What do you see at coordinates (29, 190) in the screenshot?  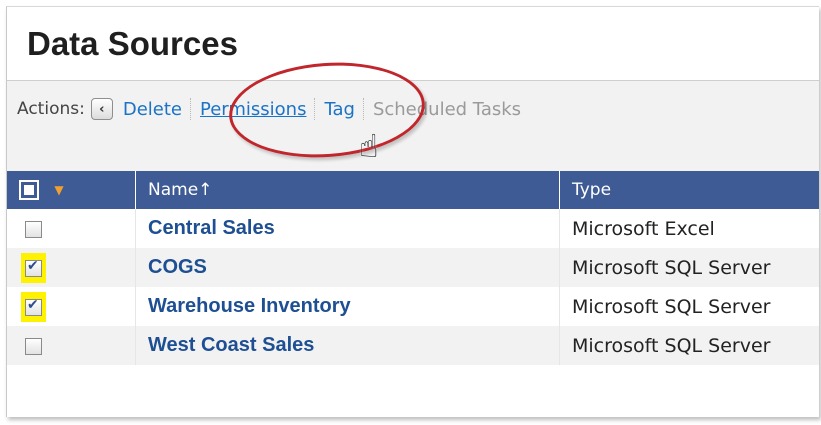 I see `select-all-checkbox` at bounding box center [29, 190].